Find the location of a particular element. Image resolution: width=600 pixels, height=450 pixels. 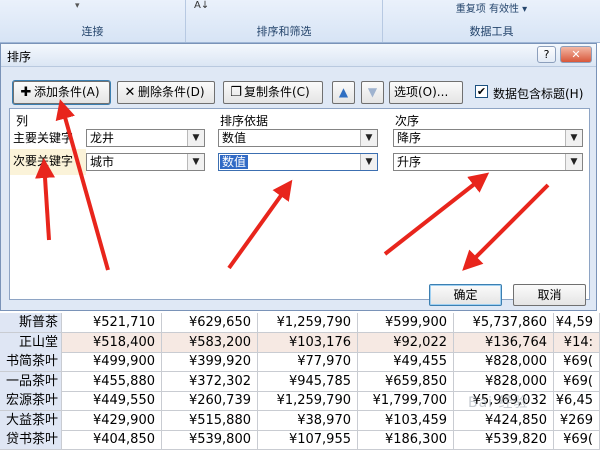

has-headers-label: 数据包含标题(H) is located at coordinates (538, 94).